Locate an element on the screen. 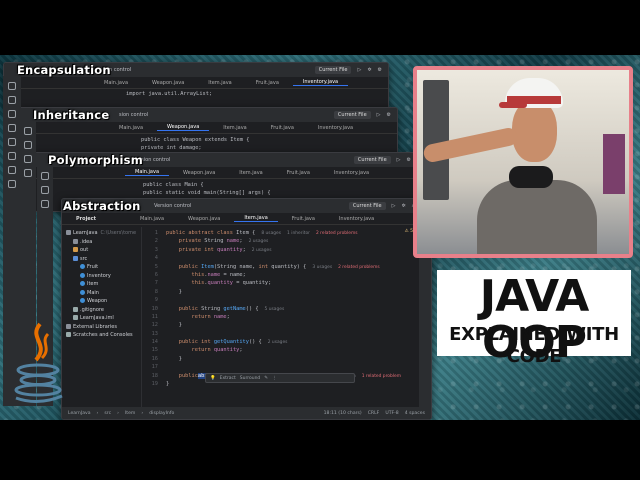  project-panel-label: Project is located at coordinates (96, 219).